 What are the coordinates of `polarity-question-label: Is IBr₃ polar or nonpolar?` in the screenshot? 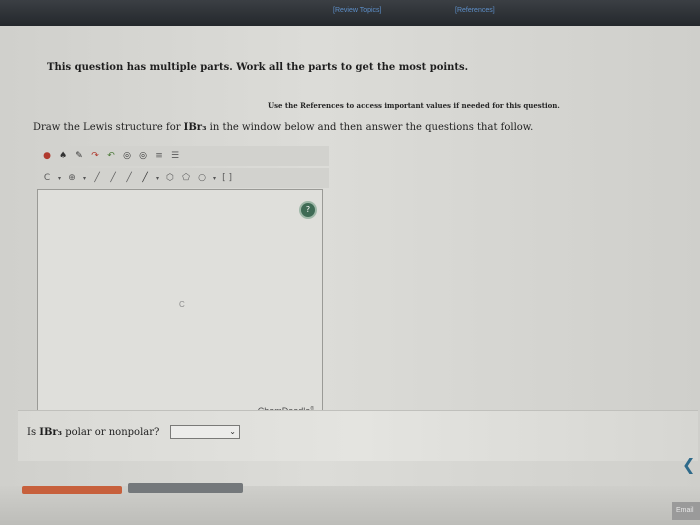 It's located at (93, 432).